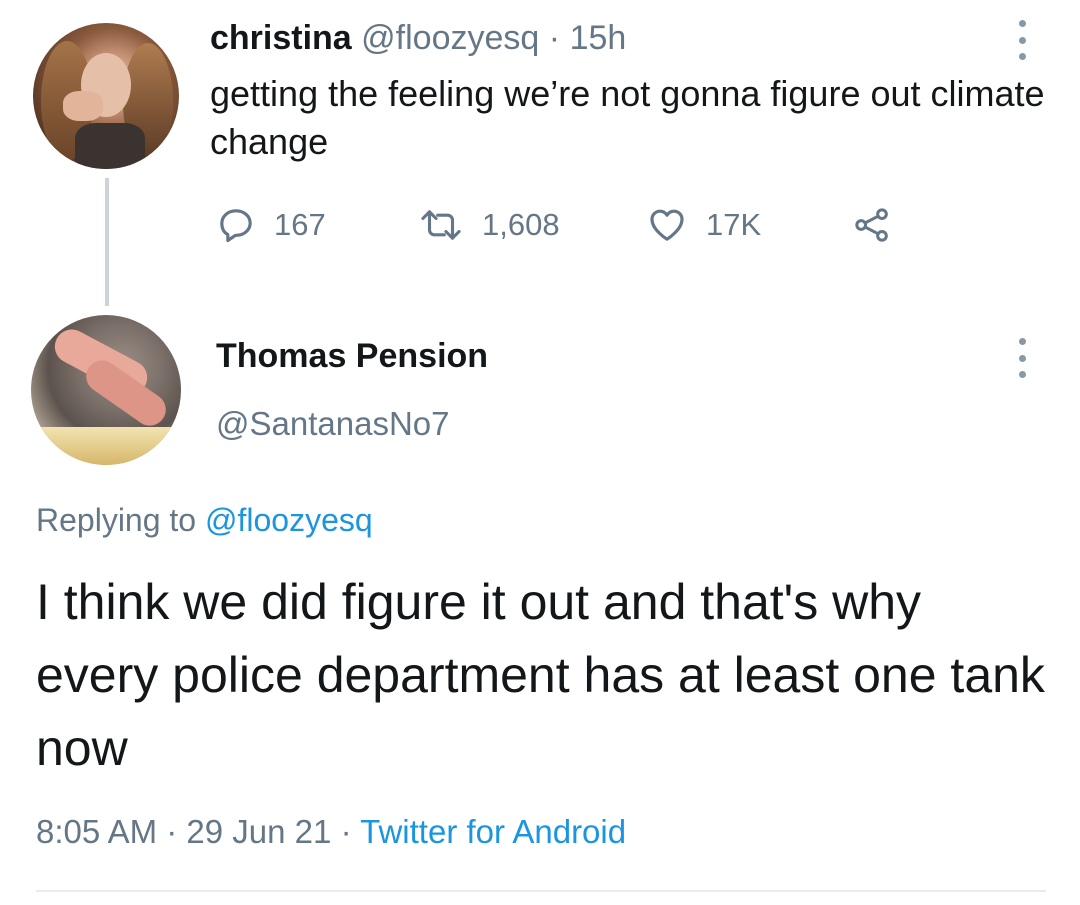 This screenshot has width=1080, height=905. Describe the element at coordinates (703, 225) in the screenshot. I see `like-button: 17K` at that location.